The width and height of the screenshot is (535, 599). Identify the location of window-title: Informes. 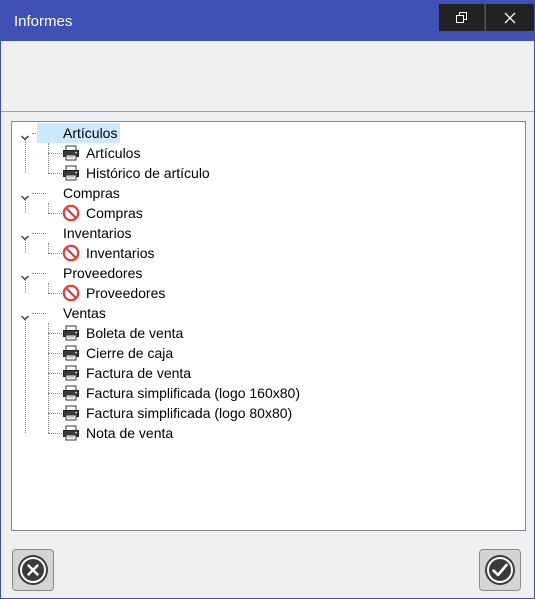
(43, 21).